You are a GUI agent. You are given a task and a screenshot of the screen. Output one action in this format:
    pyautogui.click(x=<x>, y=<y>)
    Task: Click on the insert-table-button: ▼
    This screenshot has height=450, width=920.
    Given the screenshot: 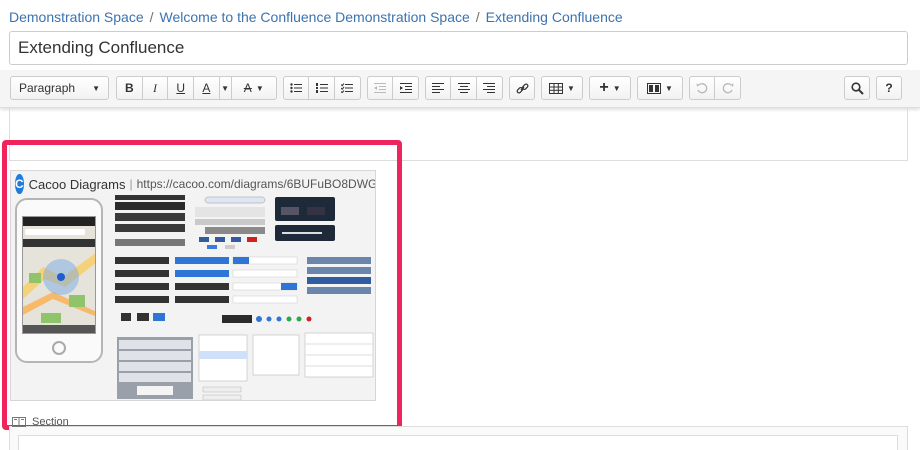 What is the action you would take?
    pyautogui.click(x=562, y=88)
    